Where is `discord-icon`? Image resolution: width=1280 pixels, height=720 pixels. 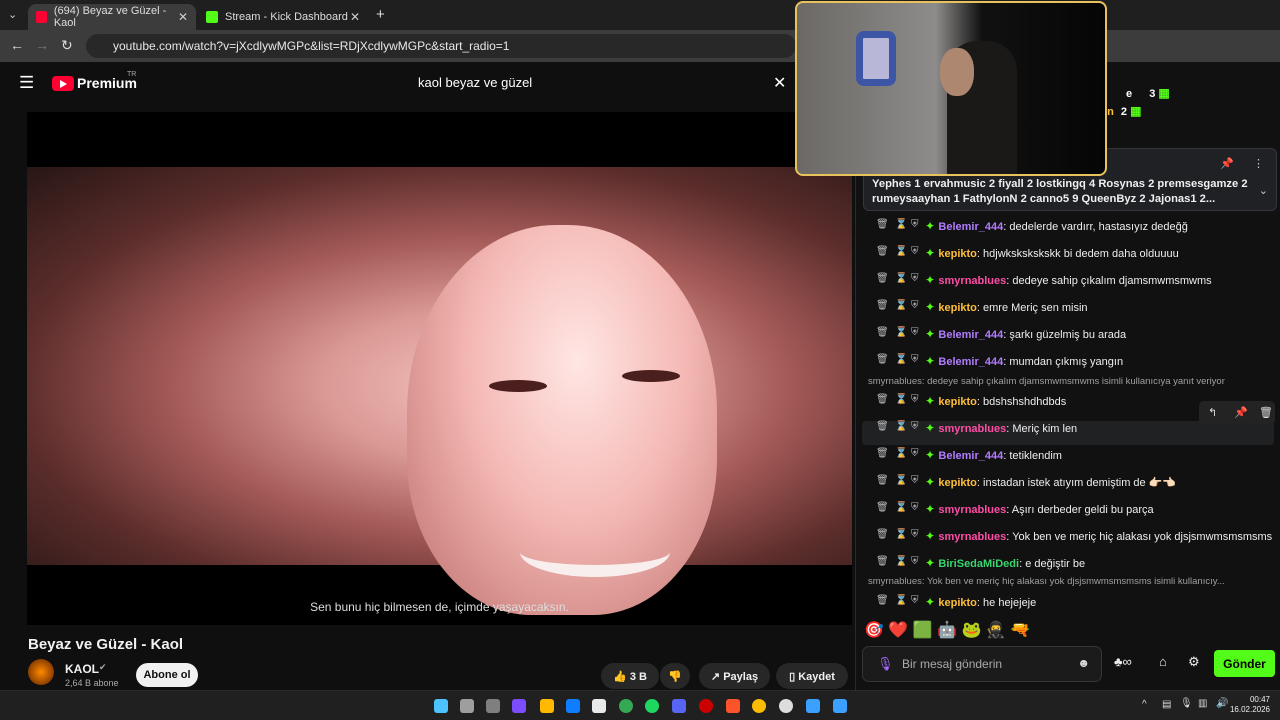
discord-icon is located at coordinates (679, 706).